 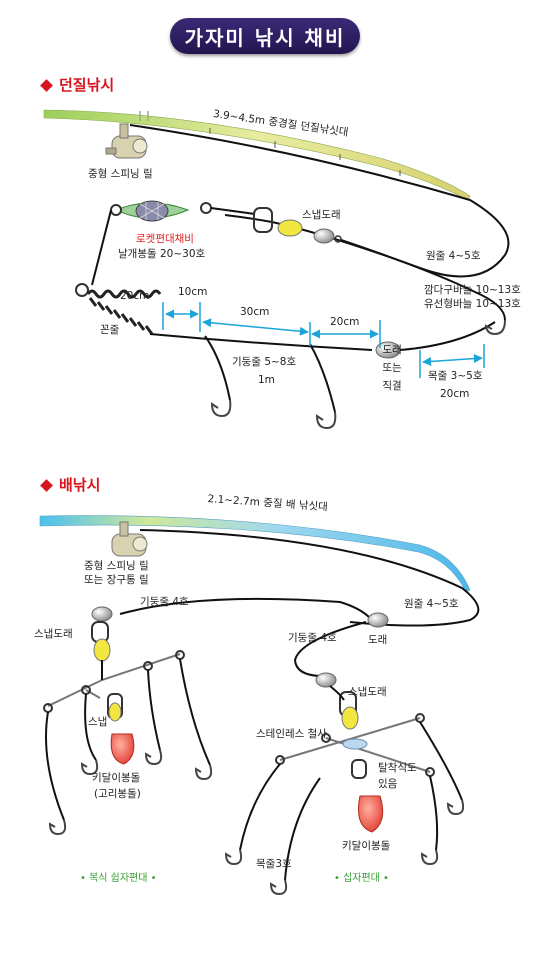 I want to click on reel-label-2a: 중형 스피닝 릴, so click(x=116, y=566).